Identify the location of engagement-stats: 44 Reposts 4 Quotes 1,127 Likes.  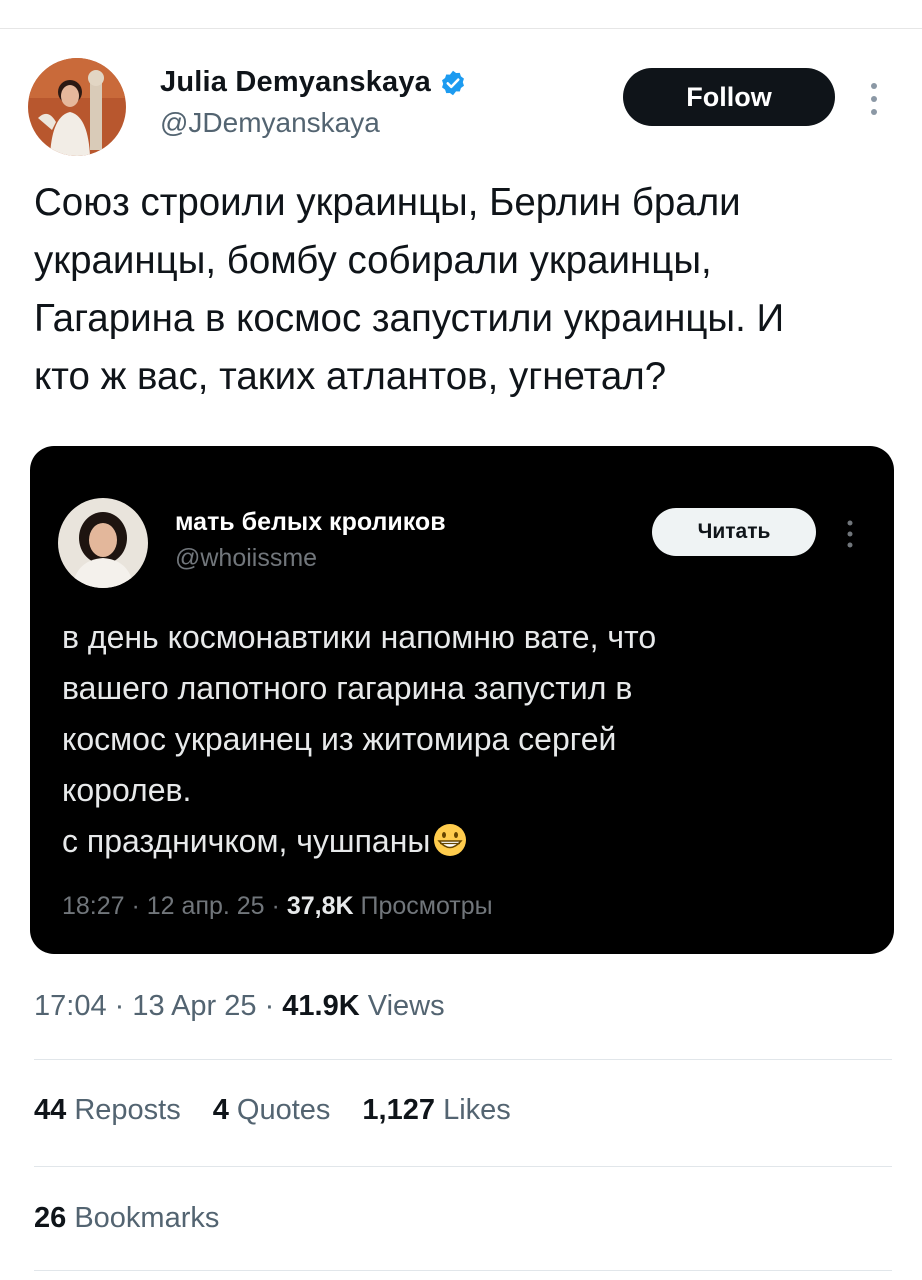
(272, 1110).